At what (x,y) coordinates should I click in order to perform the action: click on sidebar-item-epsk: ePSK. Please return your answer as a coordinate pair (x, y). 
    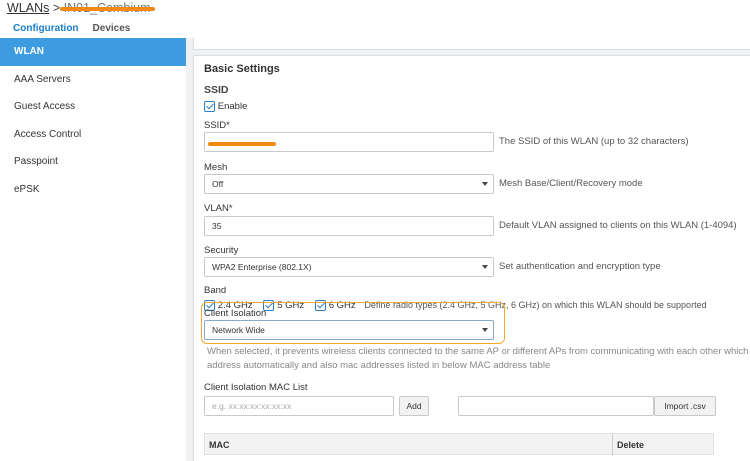
    Looking at the image, I should click on (93, 190).